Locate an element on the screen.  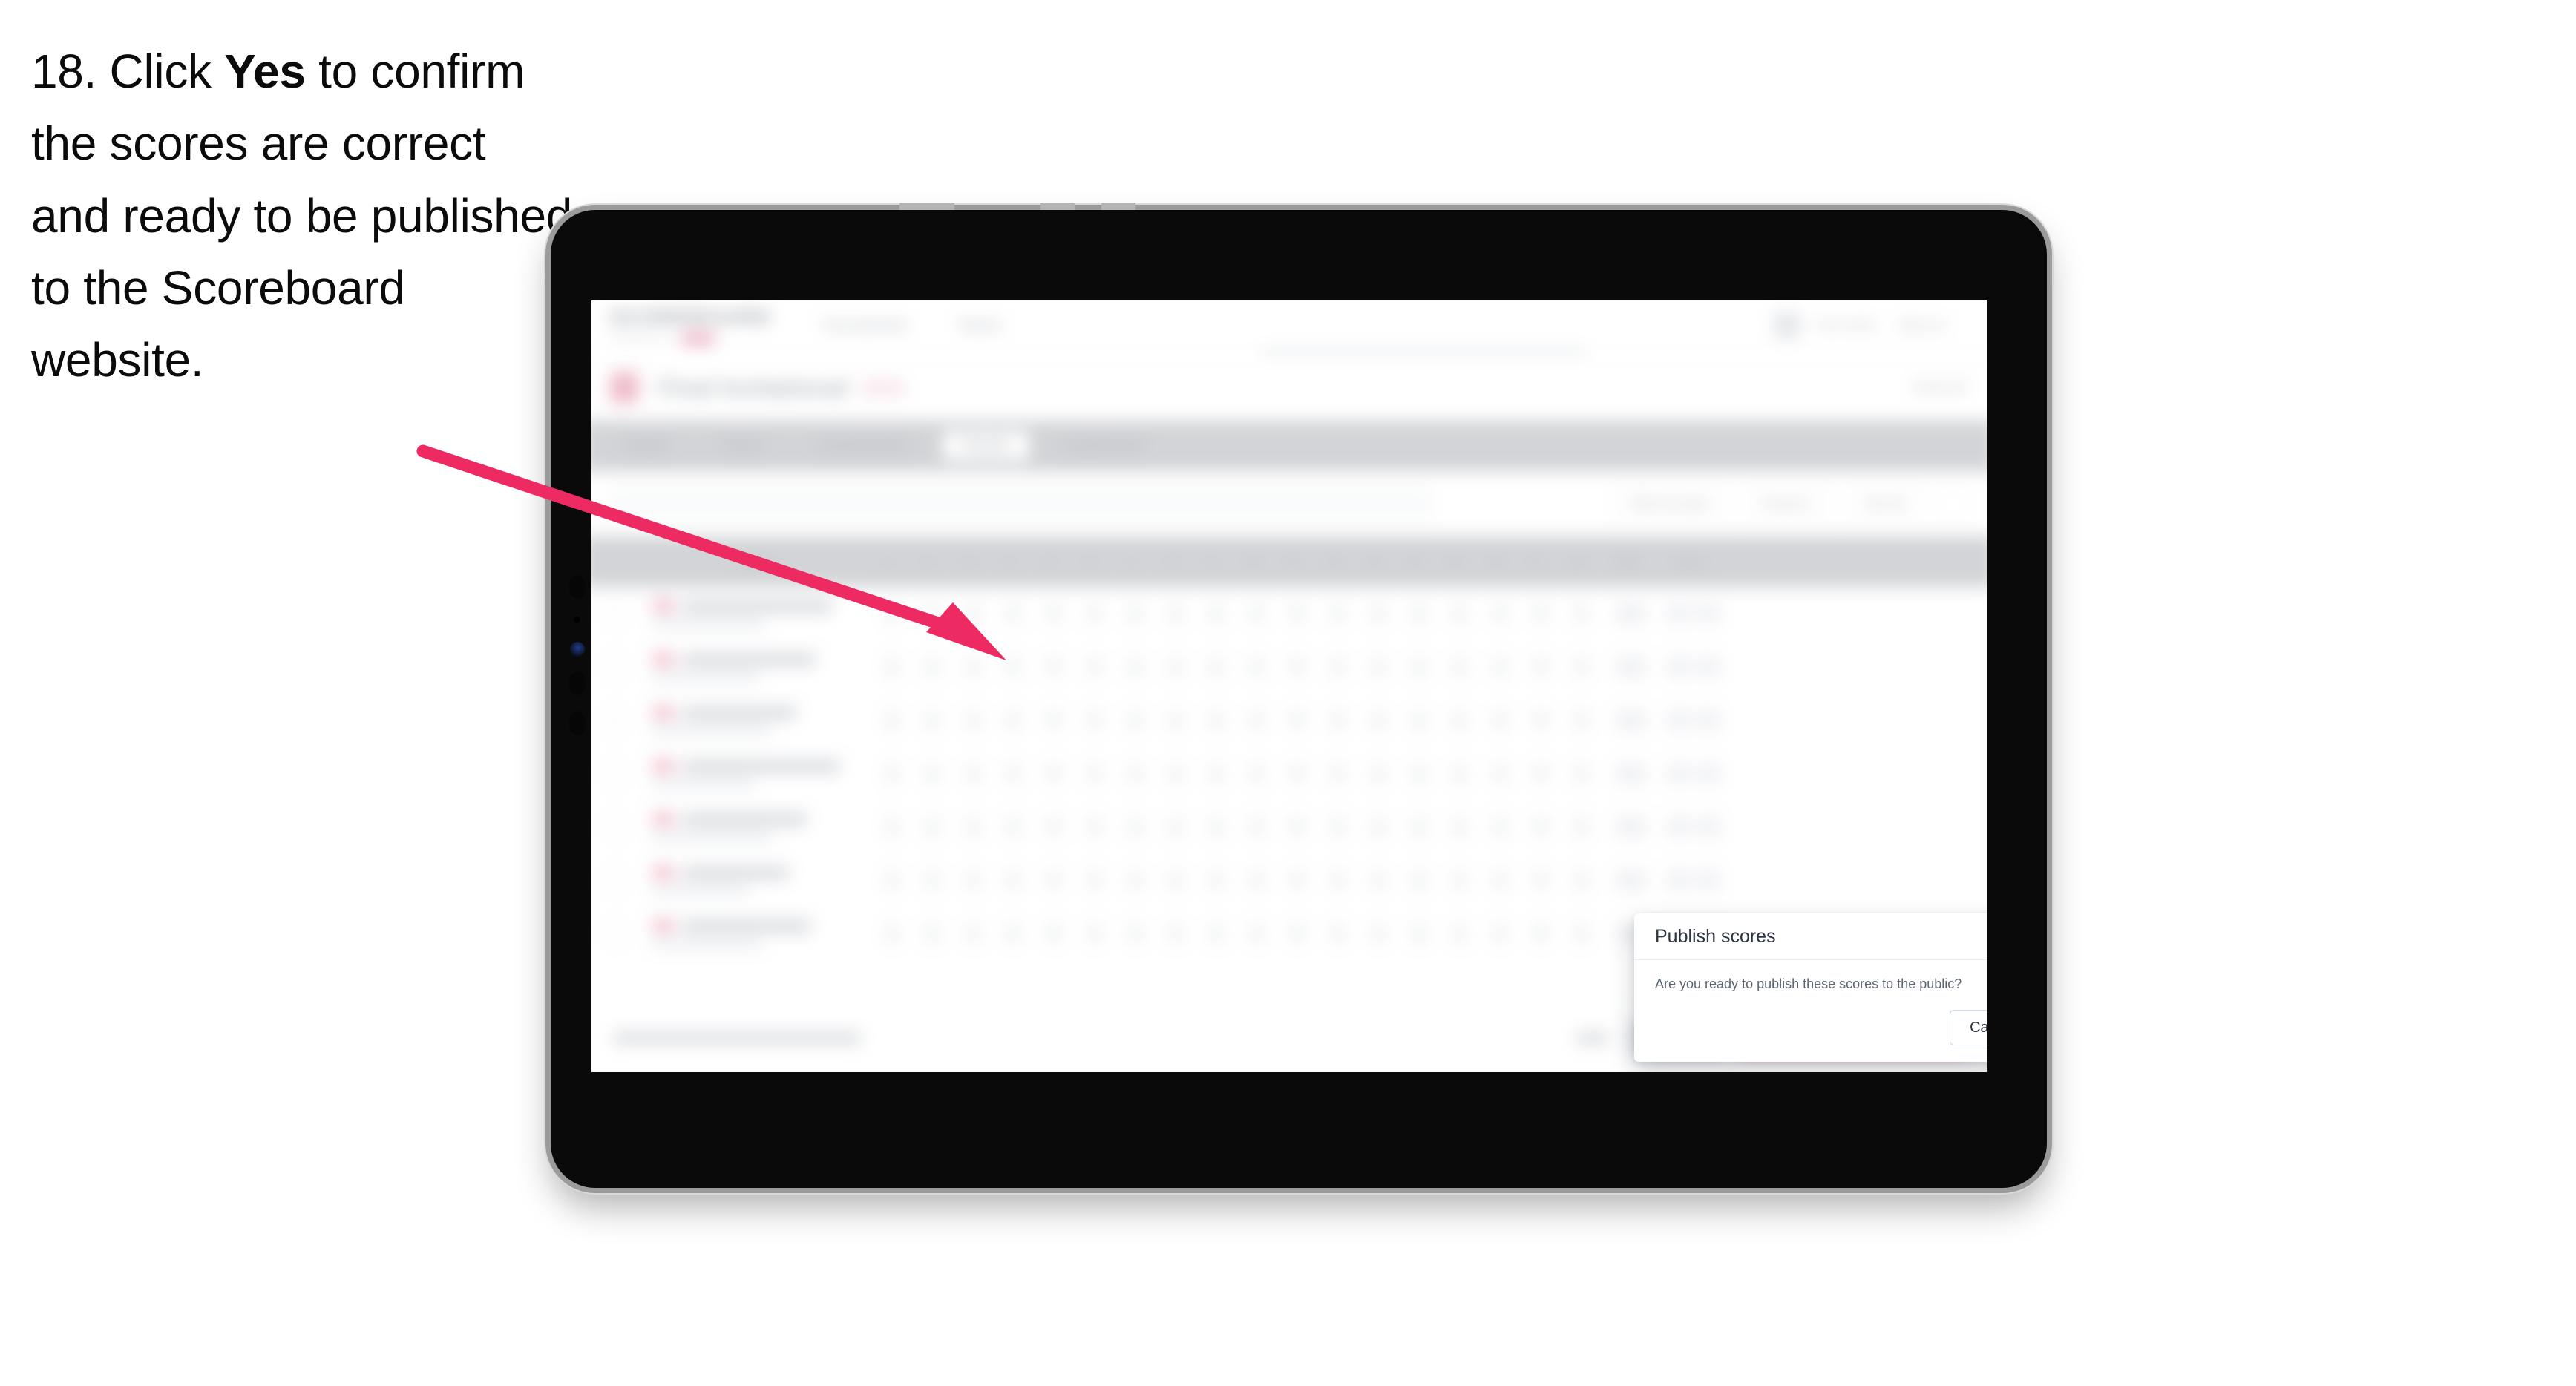
footer-cancel-link is located at coordinates (1593, 1038).